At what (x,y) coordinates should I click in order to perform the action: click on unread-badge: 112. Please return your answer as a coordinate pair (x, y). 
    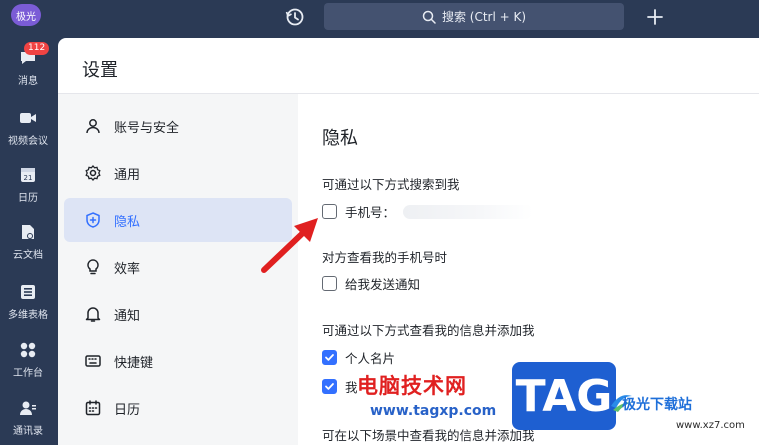
    Looking at the image, I should click on (37, 48).